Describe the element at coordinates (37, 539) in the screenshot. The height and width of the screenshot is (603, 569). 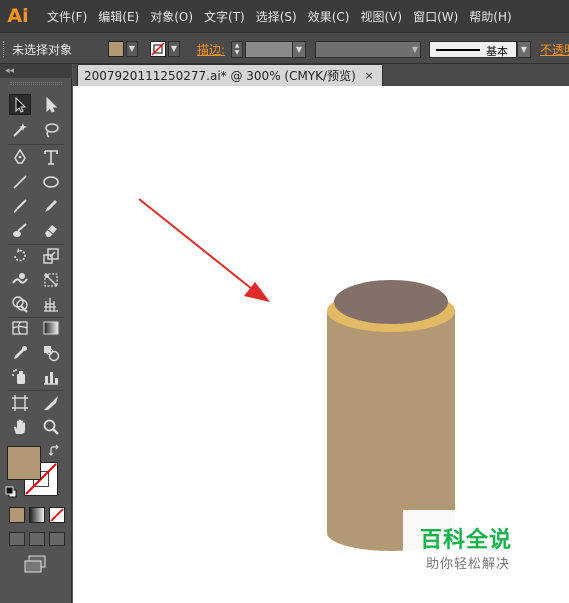
I see `draw-behind-button` at that location.